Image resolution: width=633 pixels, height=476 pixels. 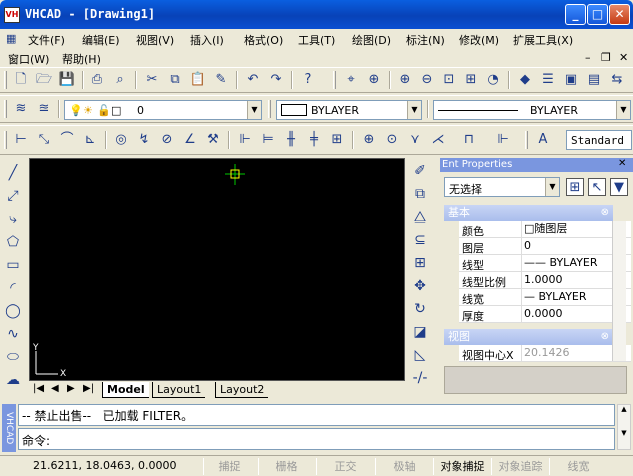 What do you see at coordinates (528, 337) in the screenshot?
I see `section-view: 视图 ⊗` at bounding box center [528, 337].